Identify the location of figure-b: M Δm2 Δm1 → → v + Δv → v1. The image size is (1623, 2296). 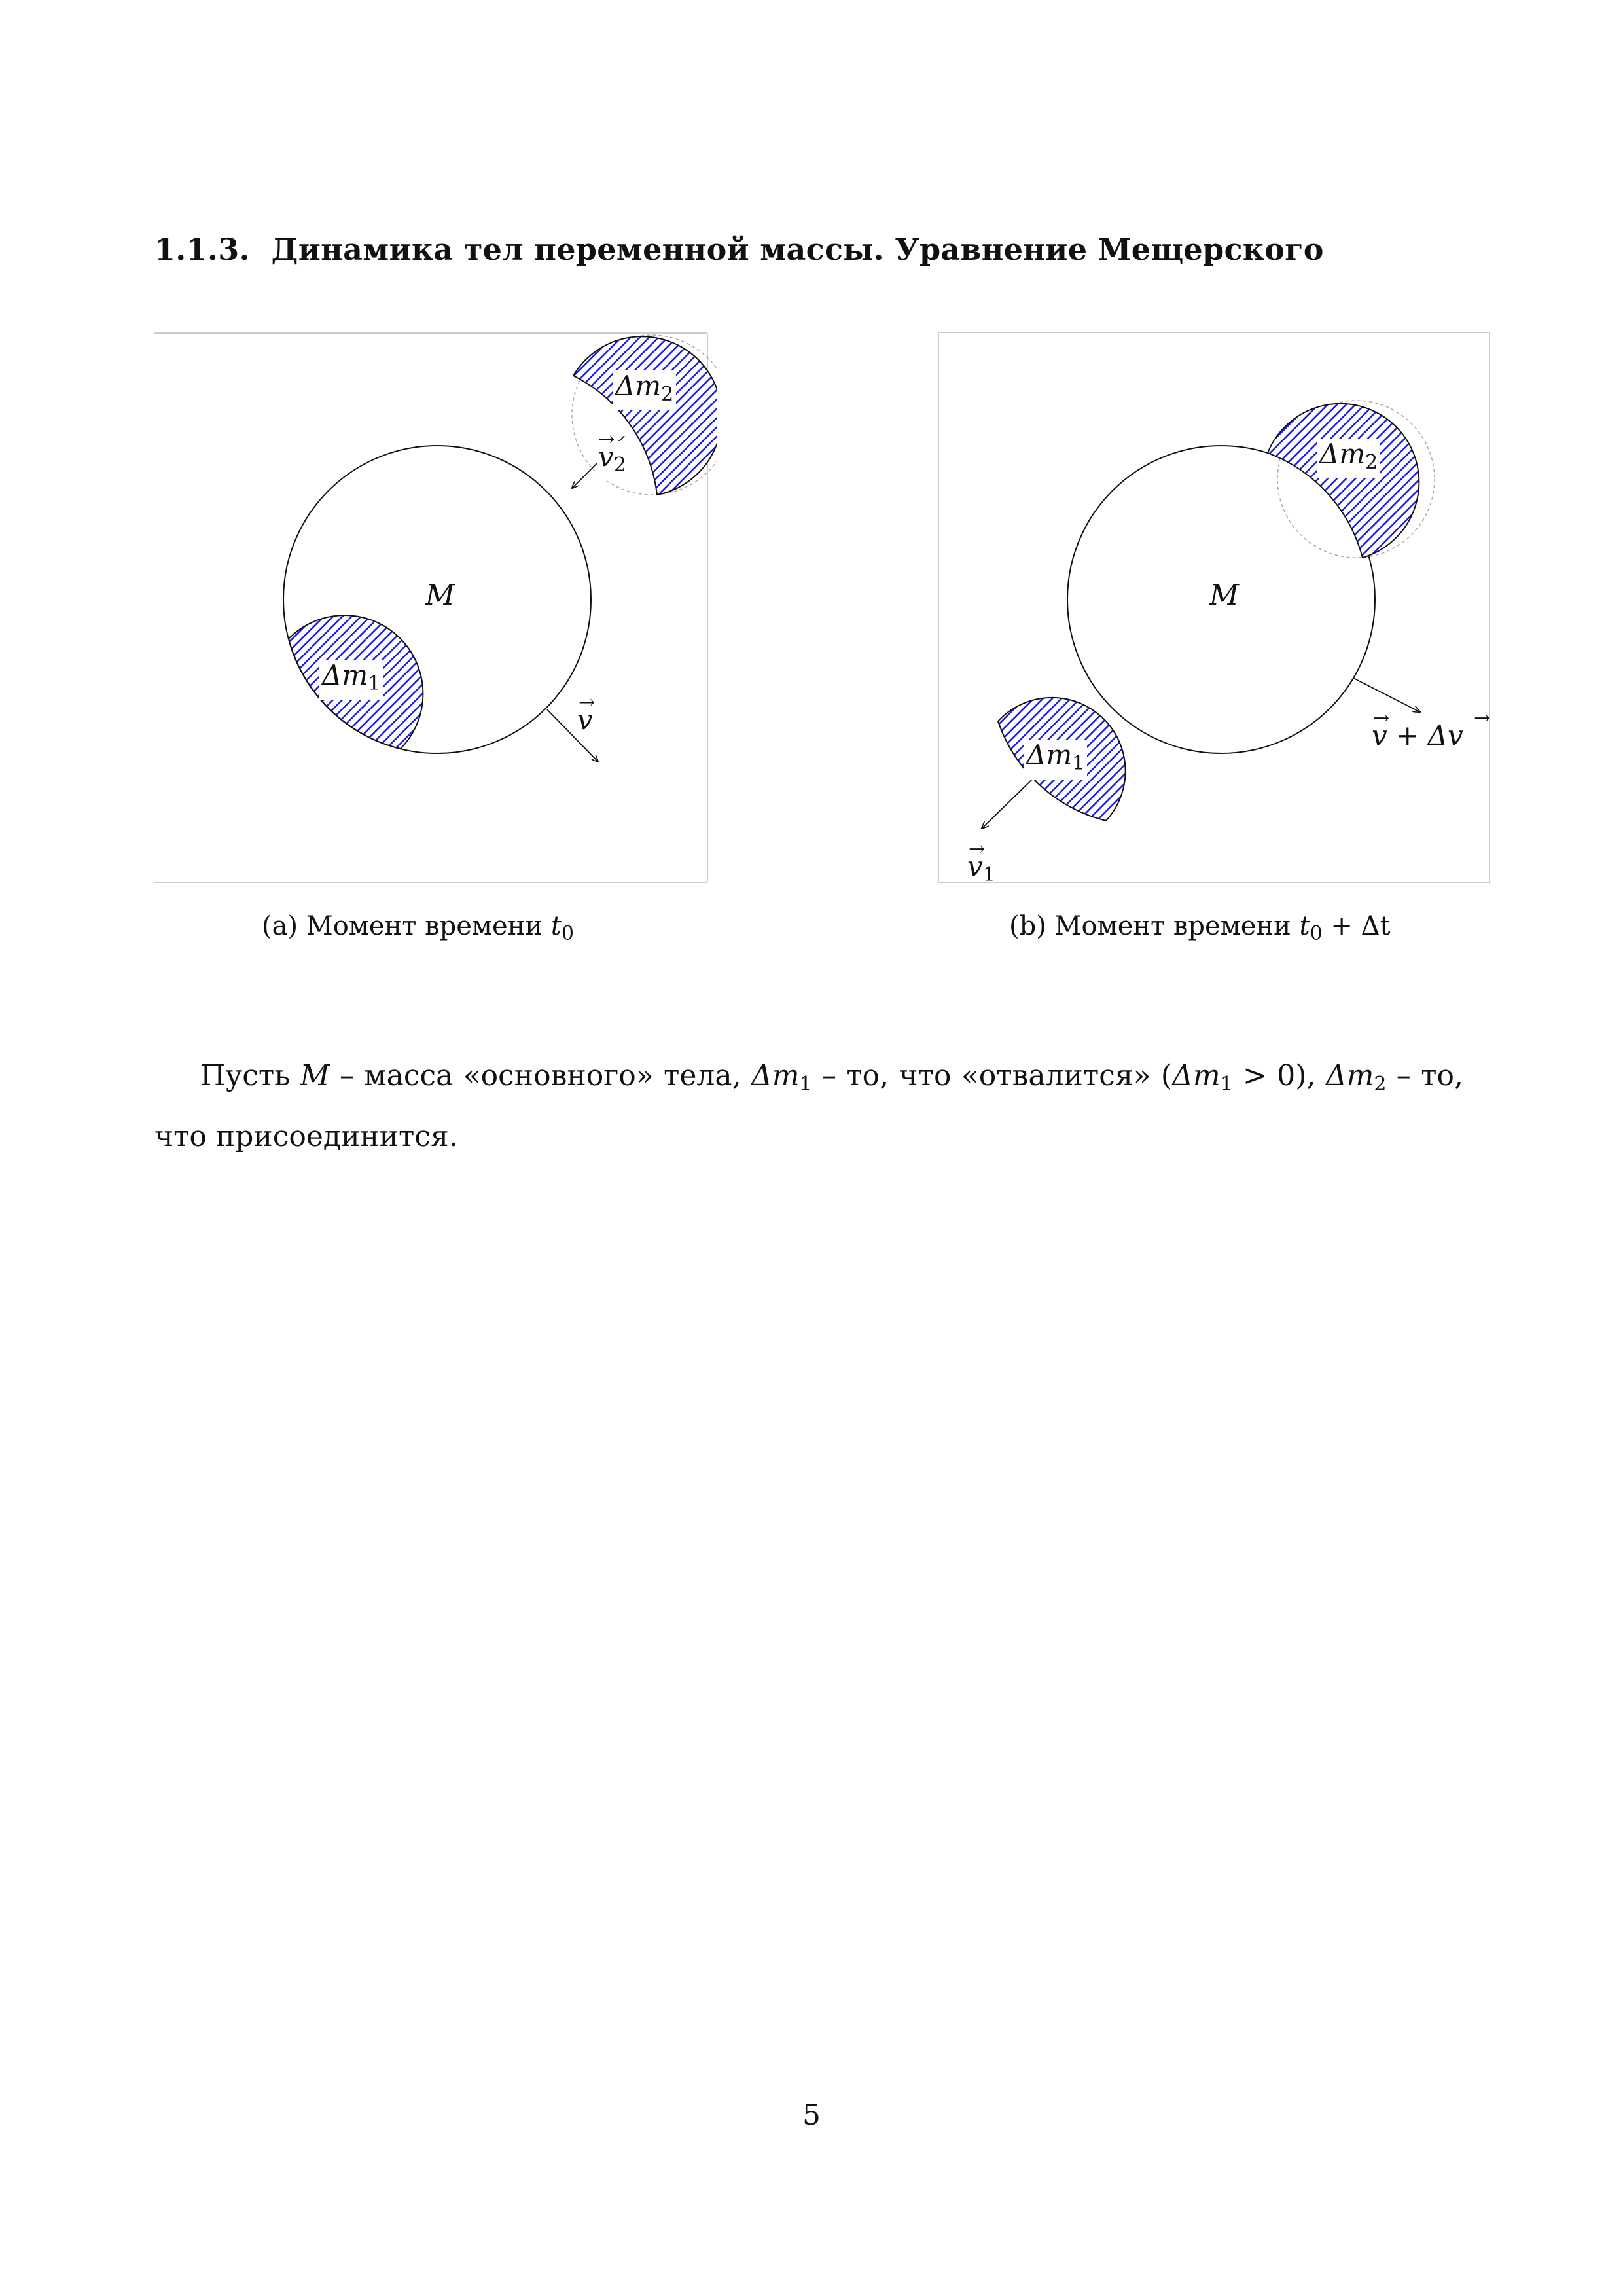
(1218, 609).